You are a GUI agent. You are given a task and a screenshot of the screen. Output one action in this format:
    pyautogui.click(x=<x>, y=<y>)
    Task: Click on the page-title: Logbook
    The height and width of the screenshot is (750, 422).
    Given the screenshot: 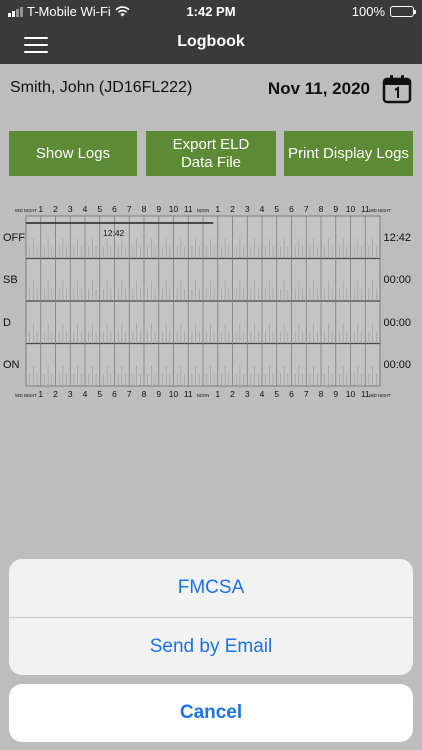 What is the action you would take?
    pyautogui.click(x=211, y=41)
    